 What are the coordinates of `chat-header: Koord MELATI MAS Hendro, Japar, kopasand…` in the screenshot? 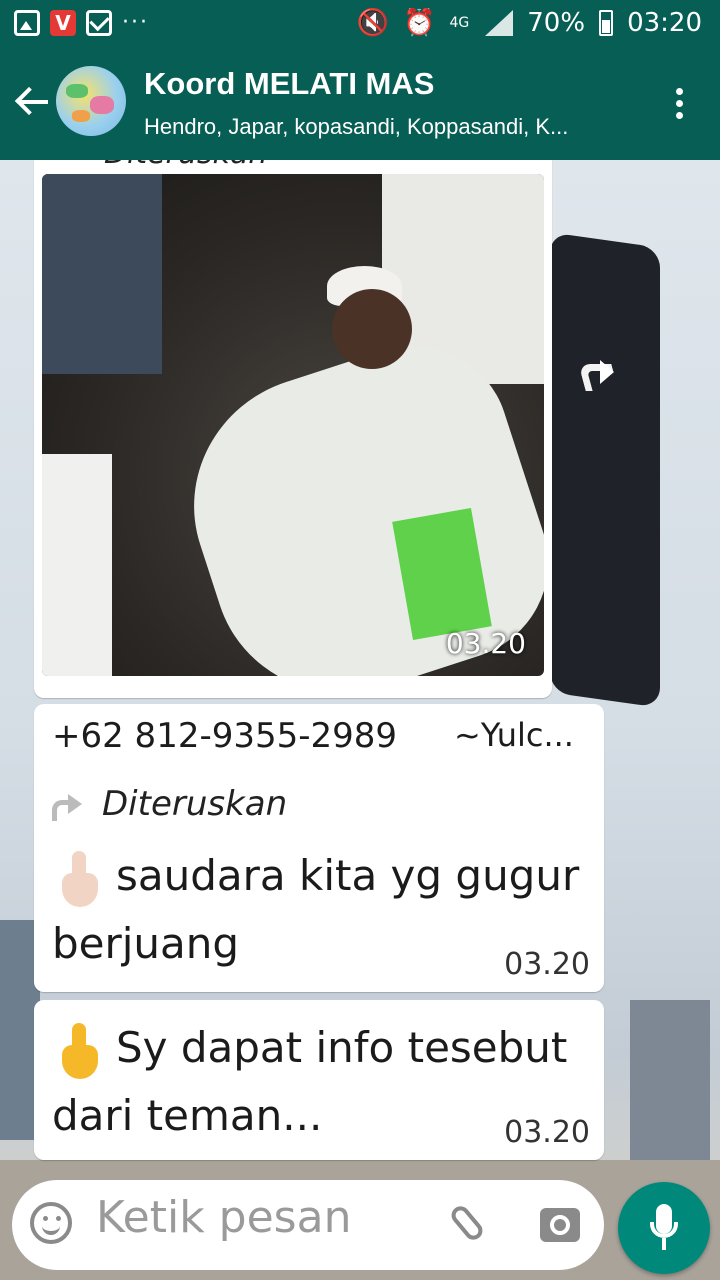 It's located at (360, 104).